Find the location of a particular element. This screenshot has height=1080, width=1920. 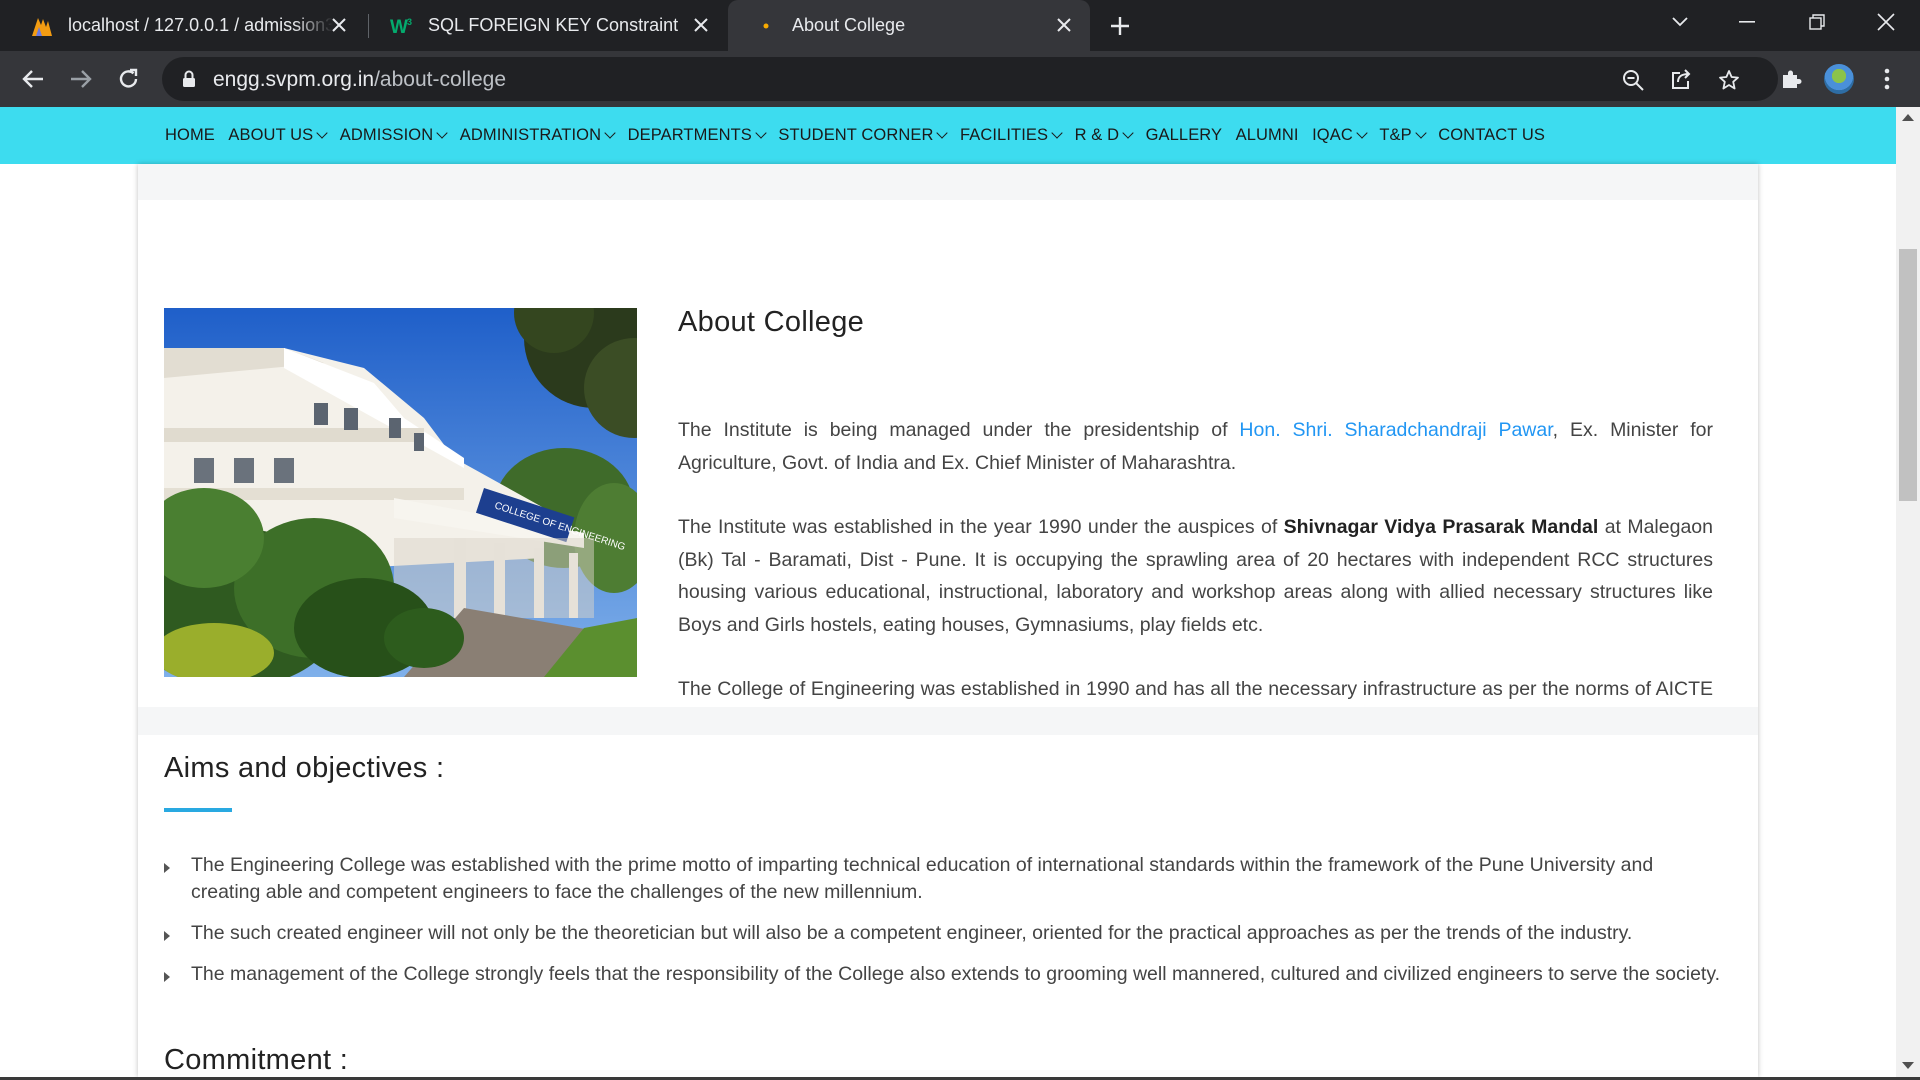

nav-item-admission: ADMISSION is located at coordinates (394, 135).